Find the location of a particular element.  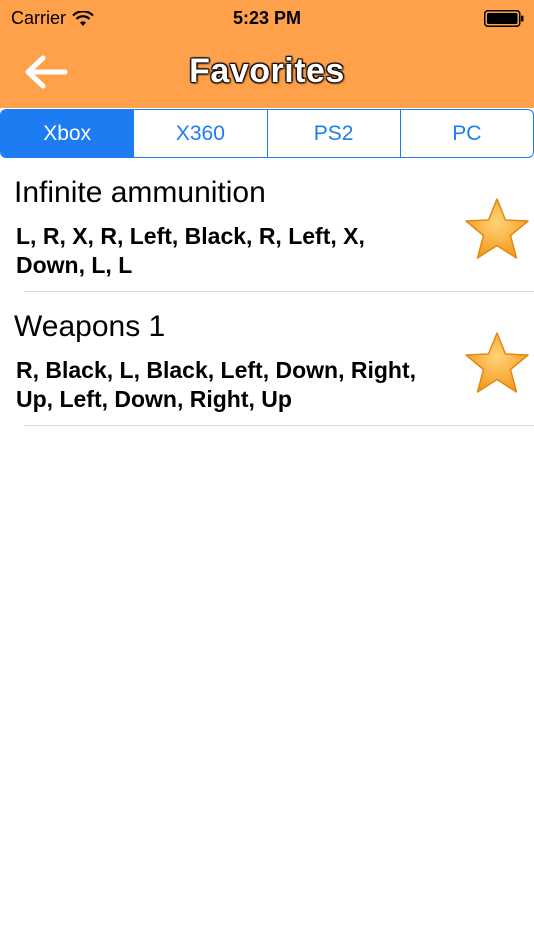

navigation-bar: Favorites is located at coordinates (267, 73).